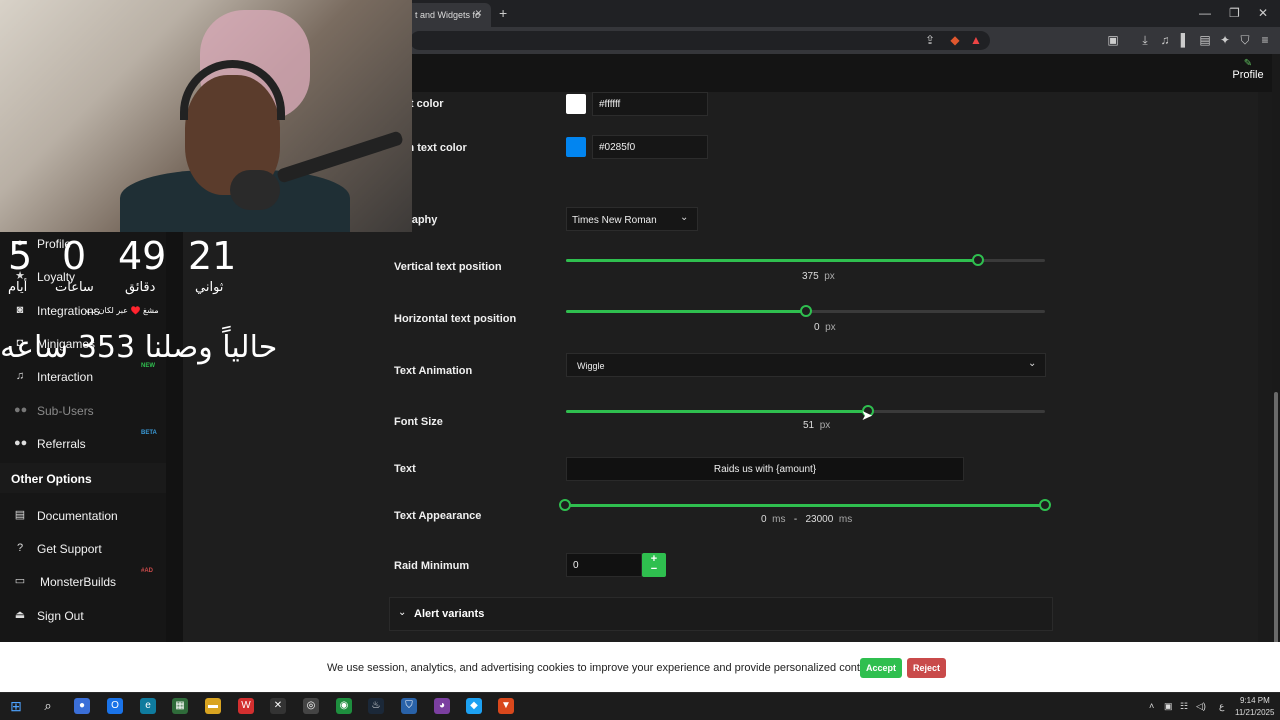  I want to click on ai-icon: ✦, so click(1225, 40).